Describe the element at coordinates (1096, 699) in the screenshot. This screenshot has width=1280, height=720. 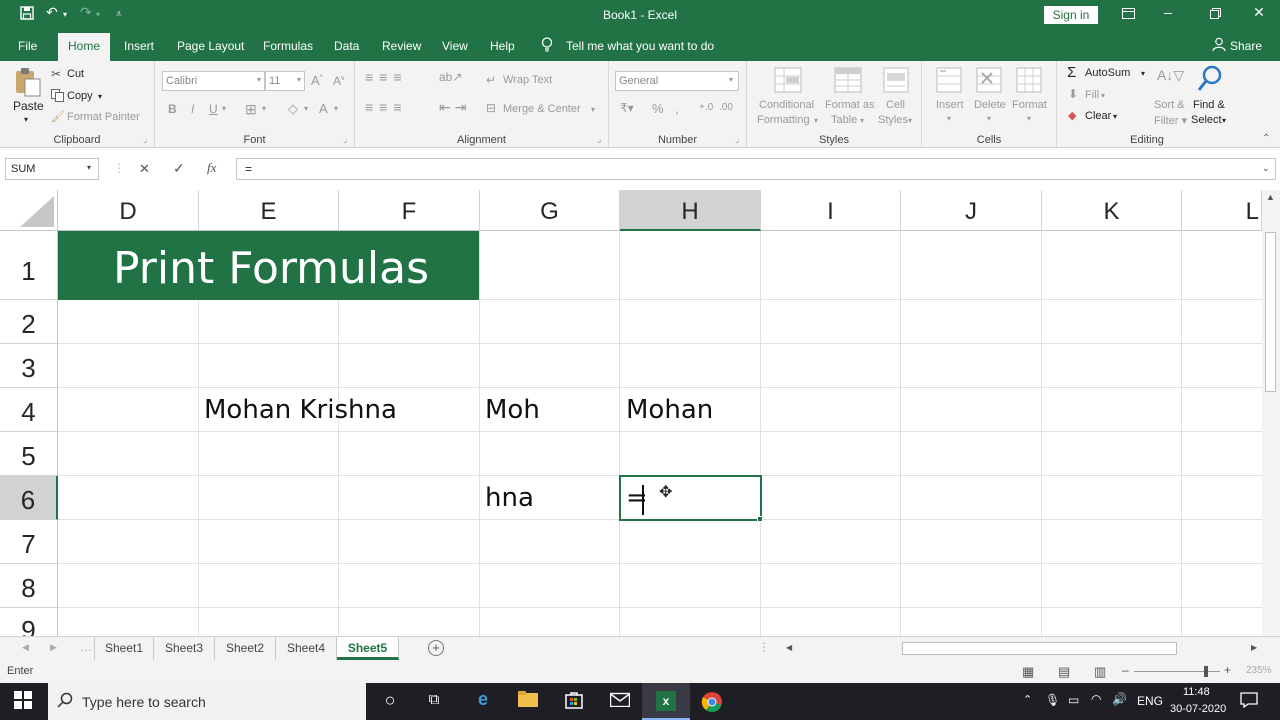
I see `wifi-icon: ◠` at that location.